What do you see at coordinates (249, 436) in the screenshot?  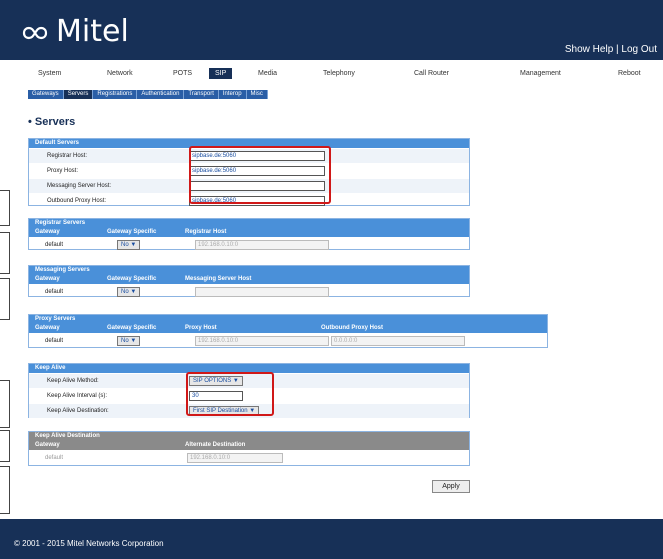 I see `keep-alive-destination-title: Keep Alive Destination` at bounding box center [249, 436].